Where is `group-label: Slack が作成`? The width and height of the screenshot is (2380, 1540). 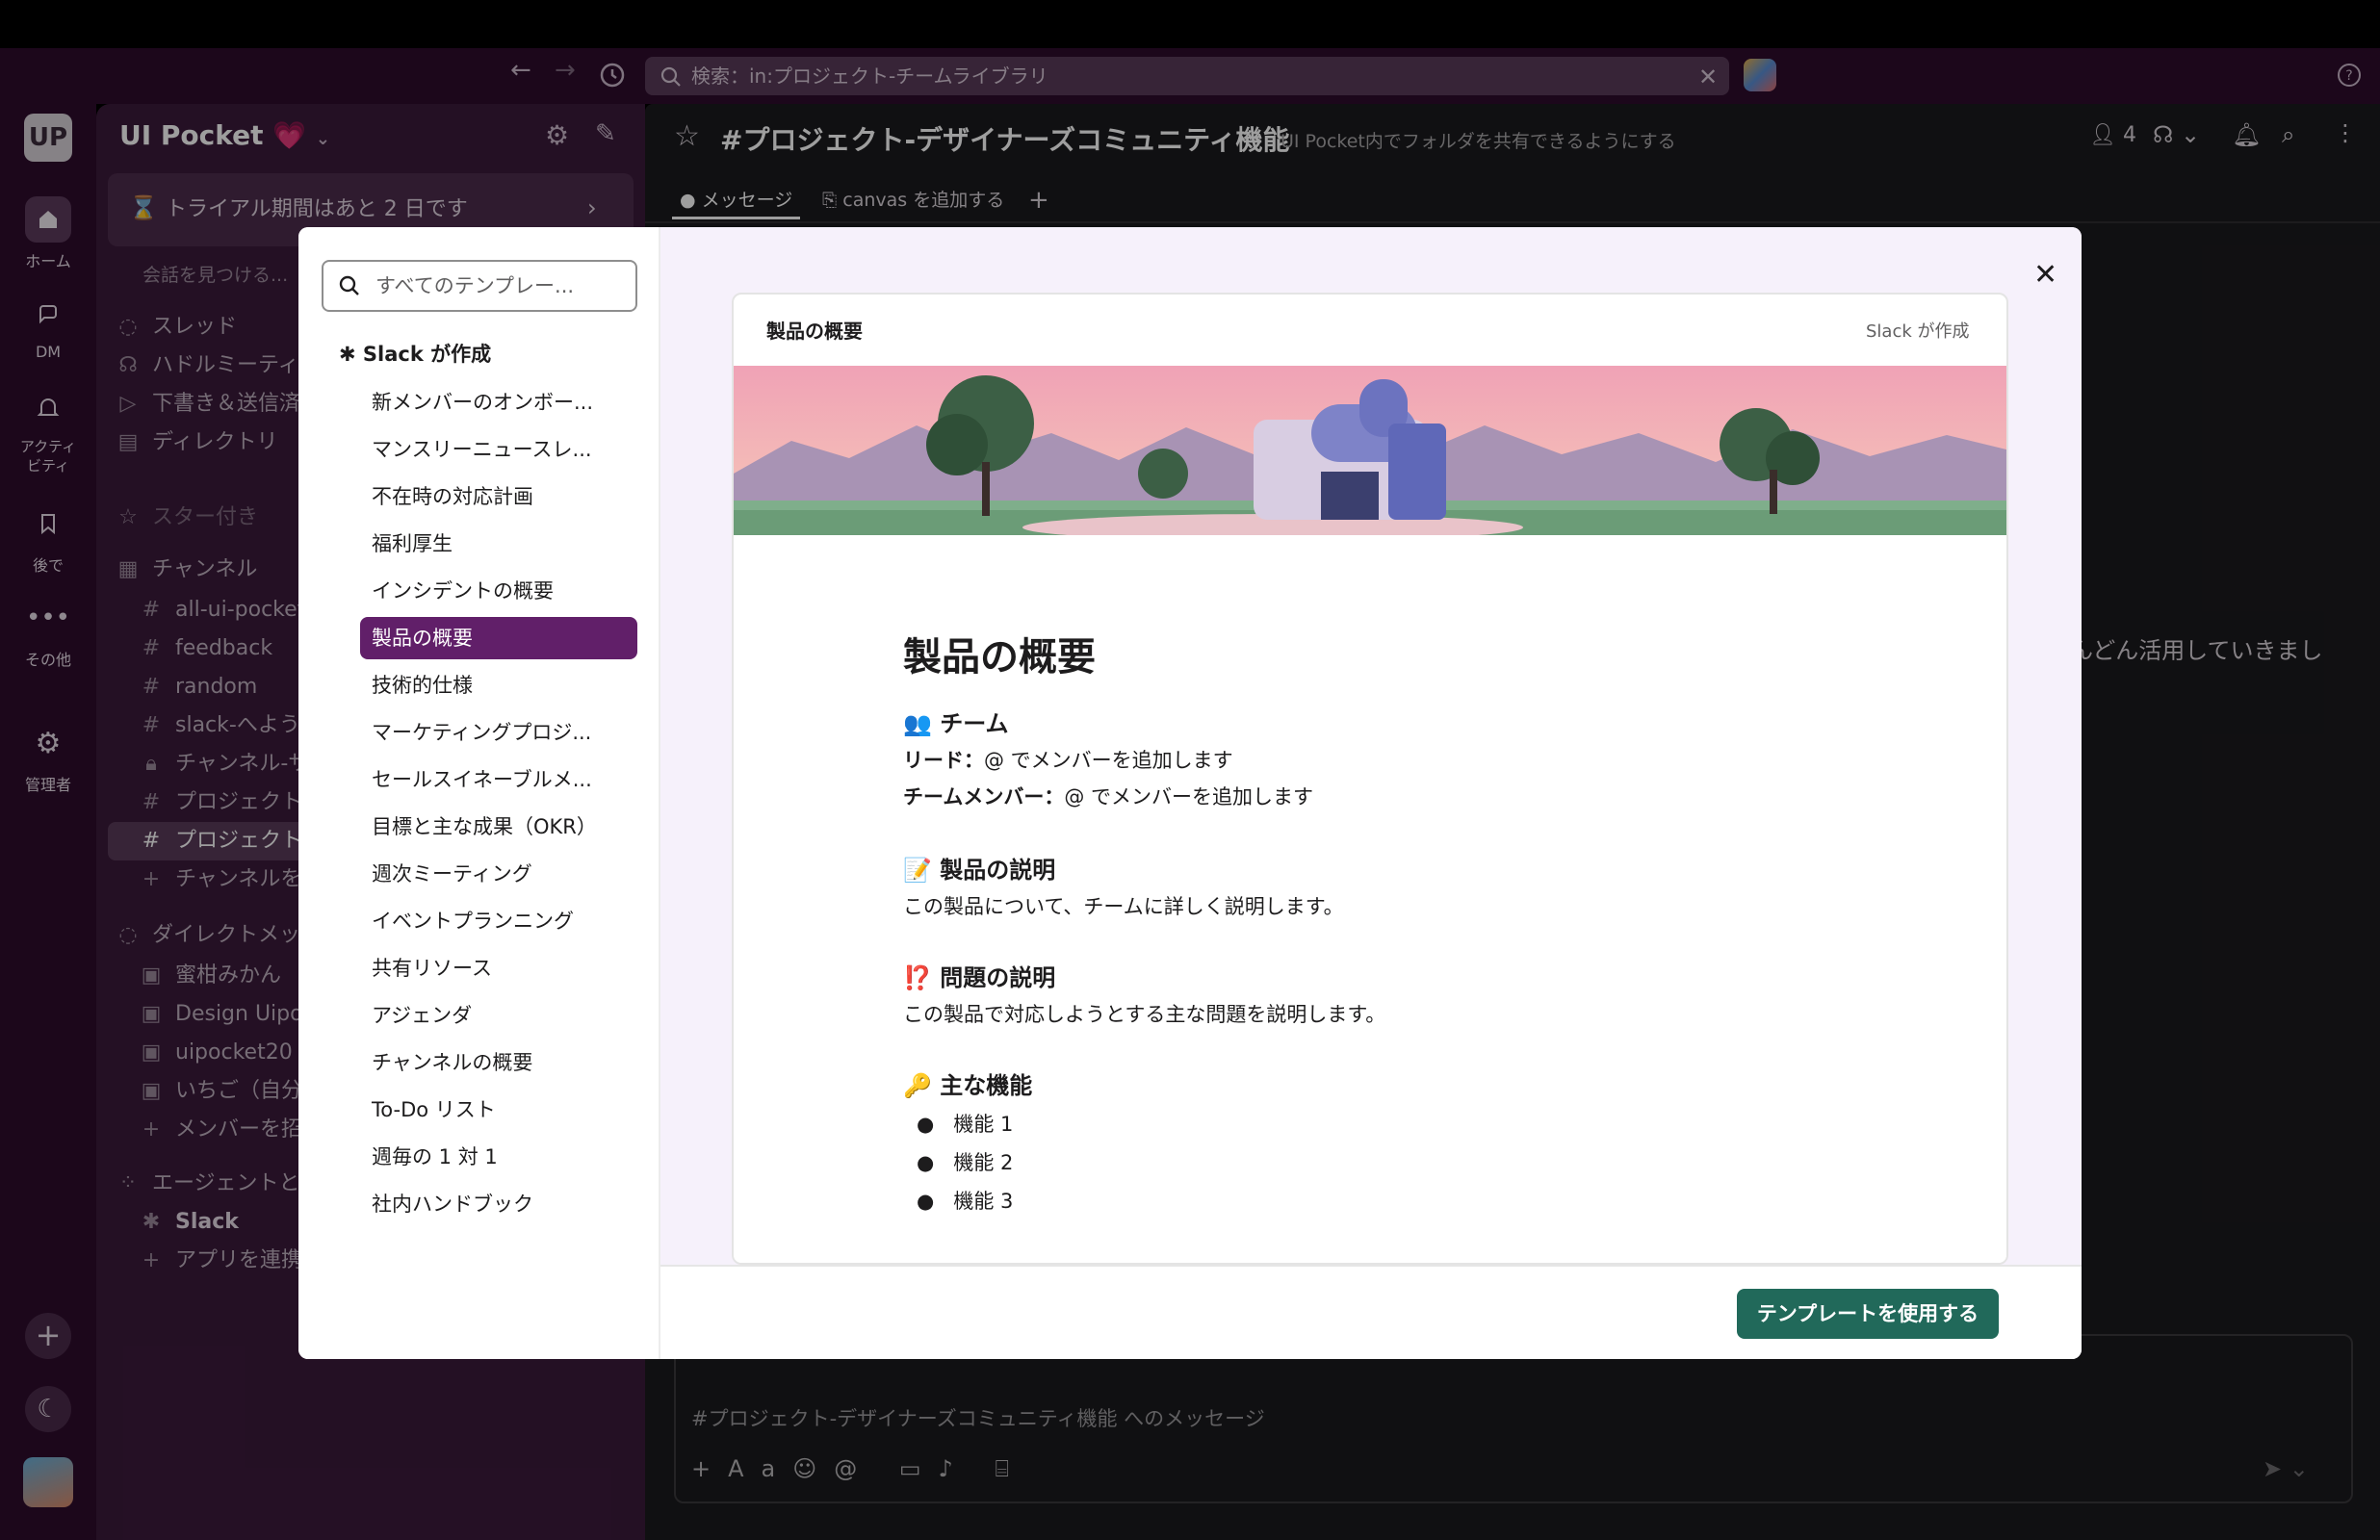 group-label: Slack が作成 is located at coordinates (427, 354).